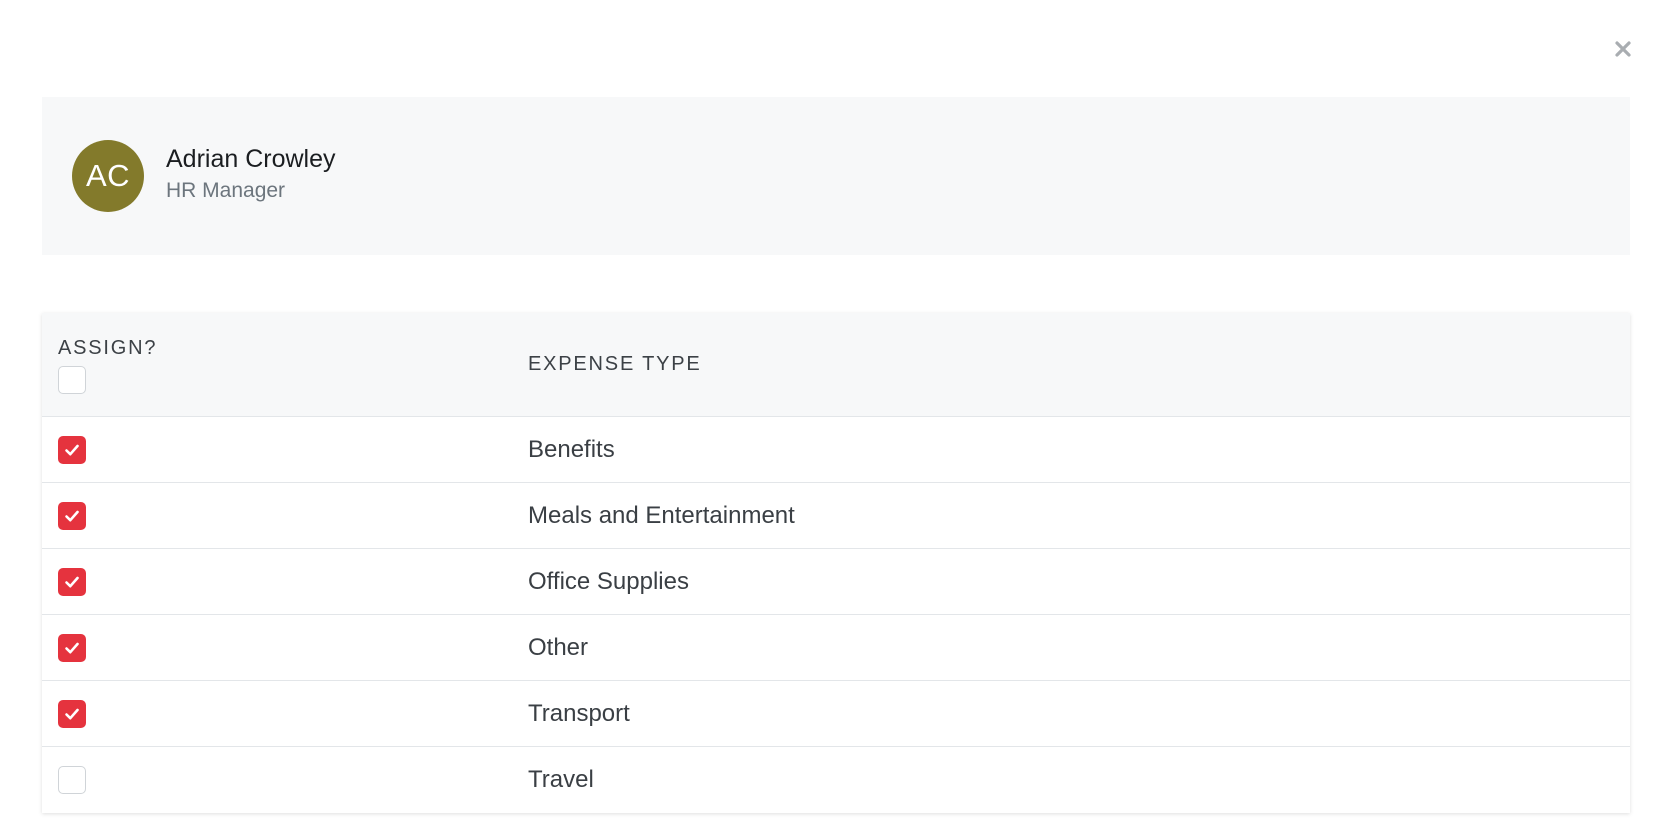 The image size is (1666, 833). I want to click on expense-type-label: Travel, so click(561, 779).